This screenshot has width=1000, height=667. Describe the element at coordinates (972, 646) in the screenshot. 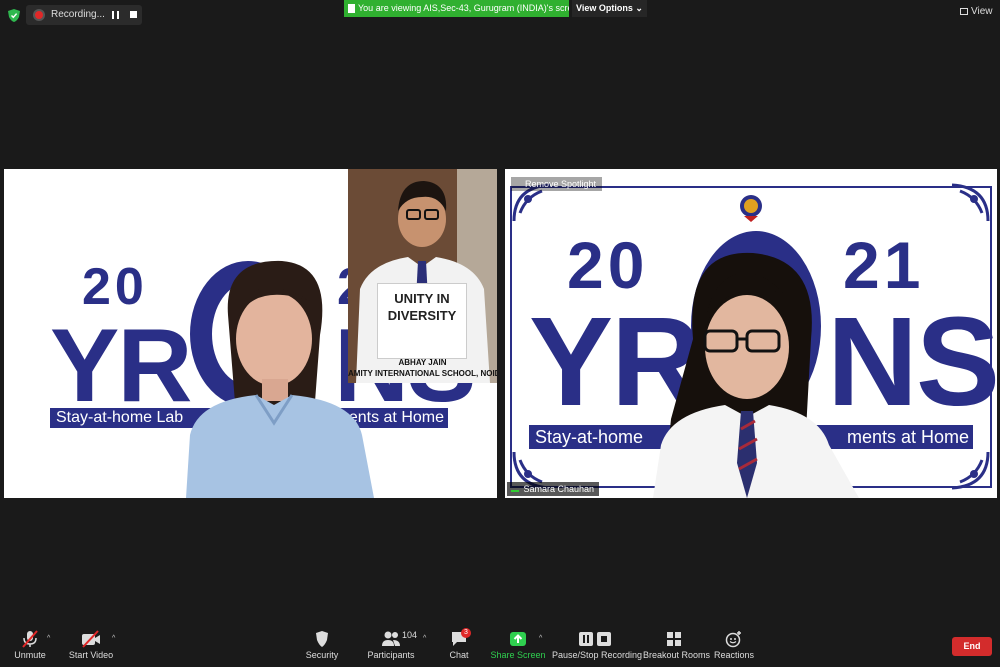

I see `end-meeting-button: End` at that location.